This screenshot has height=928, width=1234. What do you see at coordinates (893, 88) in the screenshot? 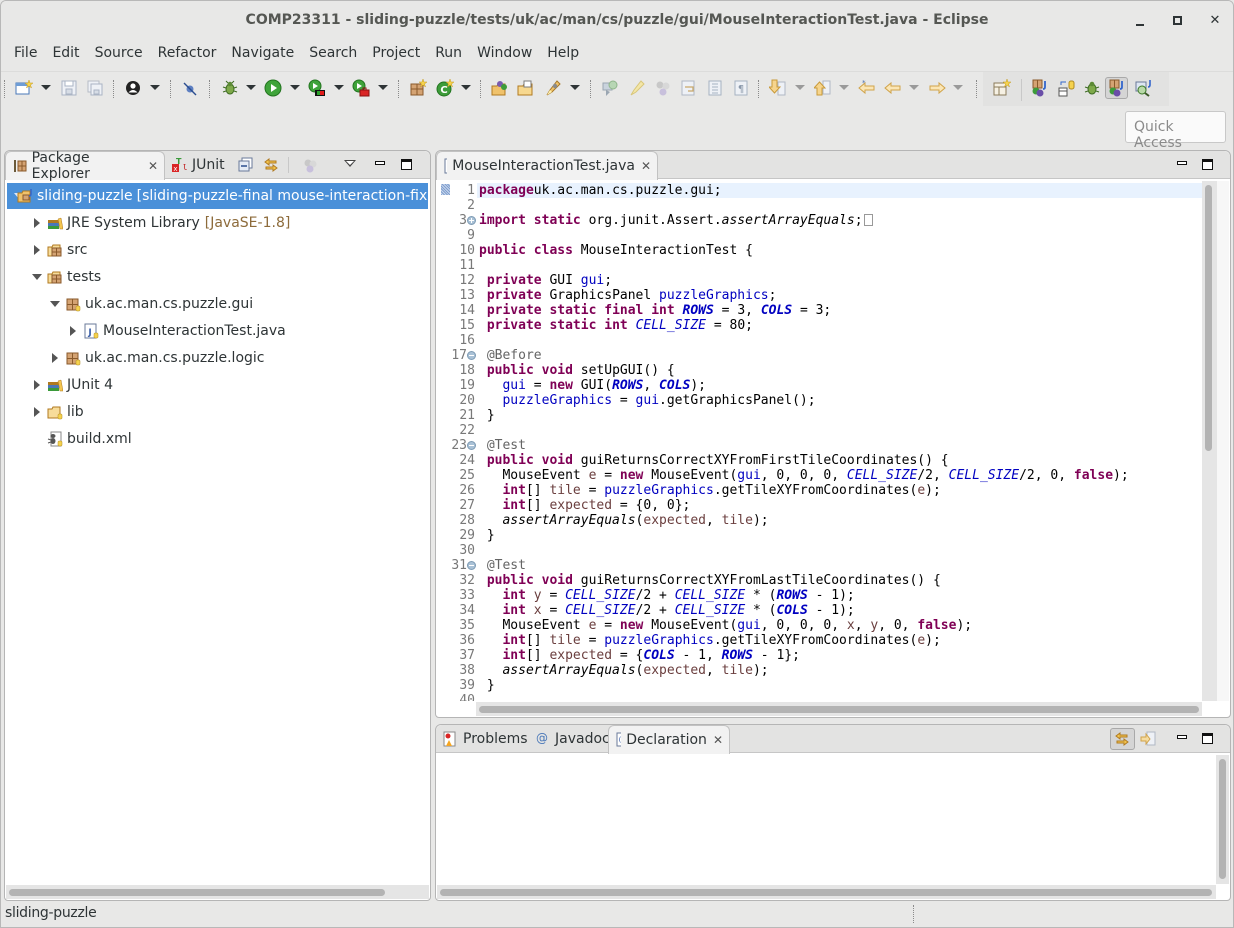
I see `back-button` at bounding box center [893, 88].